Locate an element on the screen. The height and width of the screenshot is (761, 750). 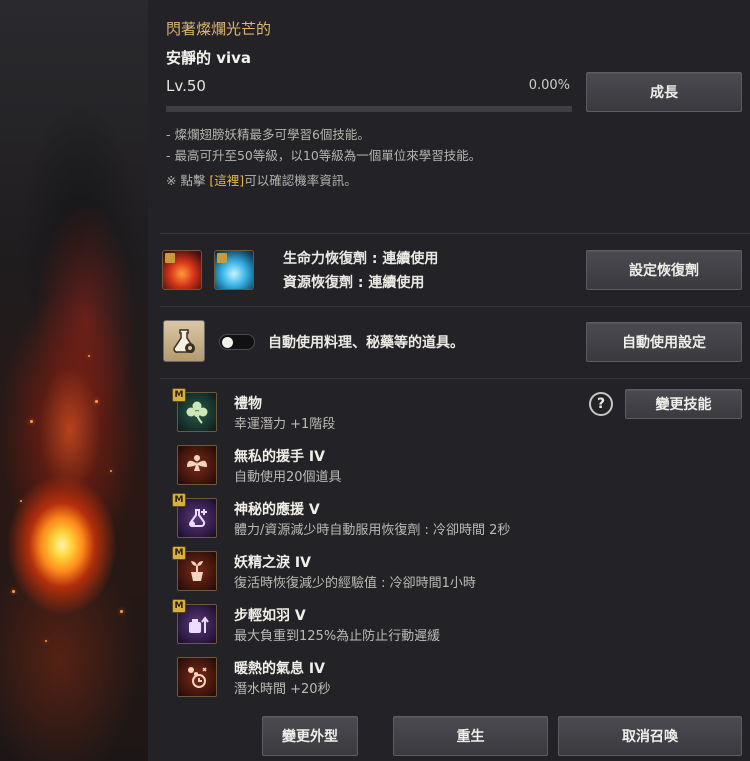
hp-potion-setting: 生命力恢復劑 : 連續使用 is located at coordinates (361, 259).